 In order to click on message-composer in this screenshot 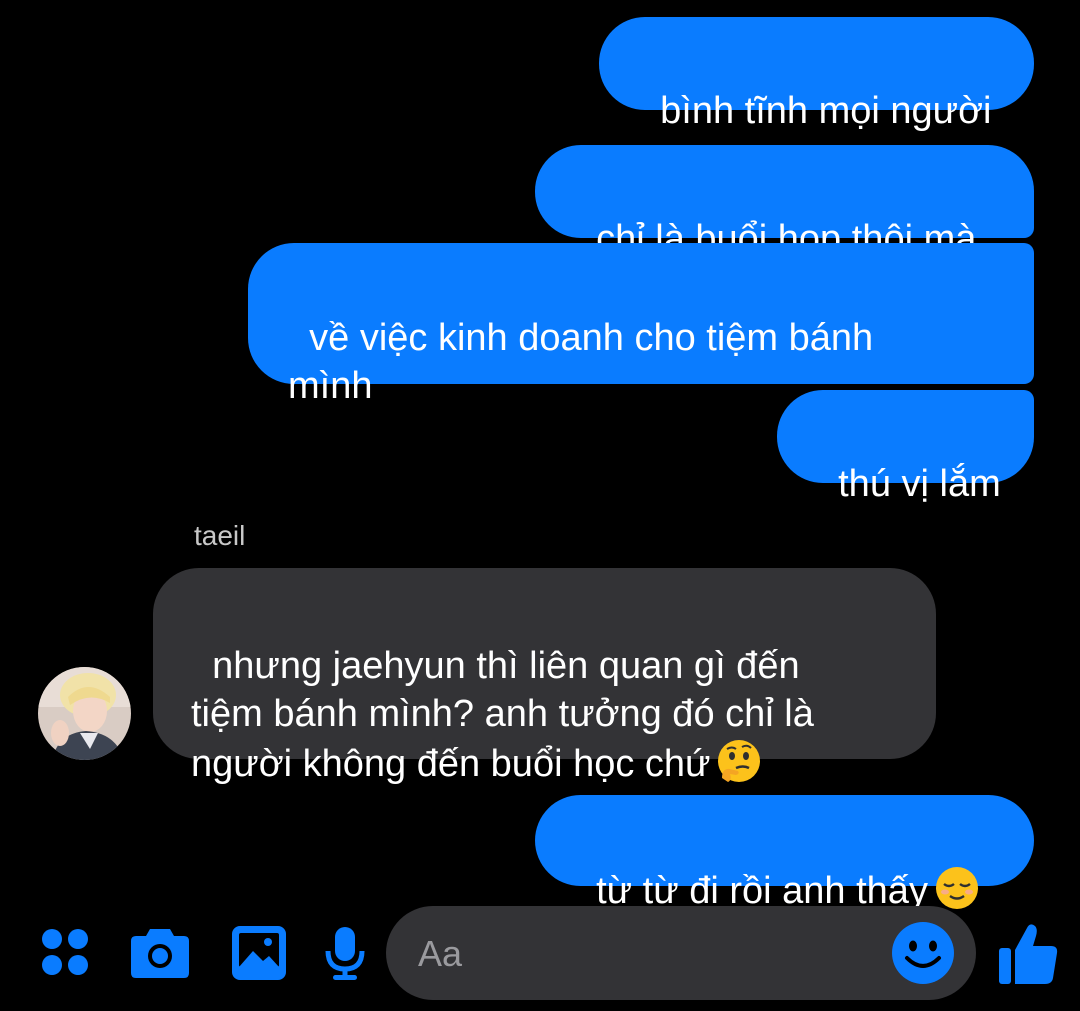, I will do `click(681, 953)`.